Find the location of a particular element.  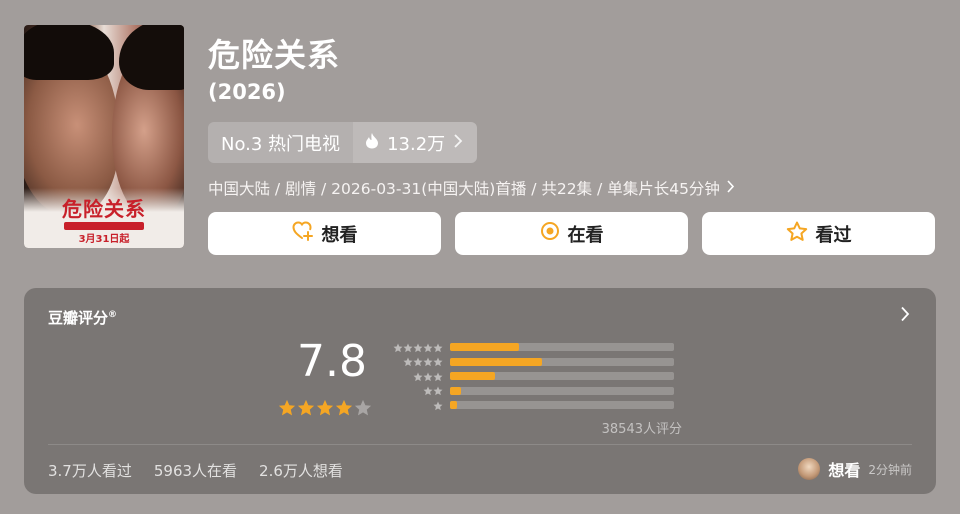

want-button-label: 想看 is located at coordinates (339, 235).